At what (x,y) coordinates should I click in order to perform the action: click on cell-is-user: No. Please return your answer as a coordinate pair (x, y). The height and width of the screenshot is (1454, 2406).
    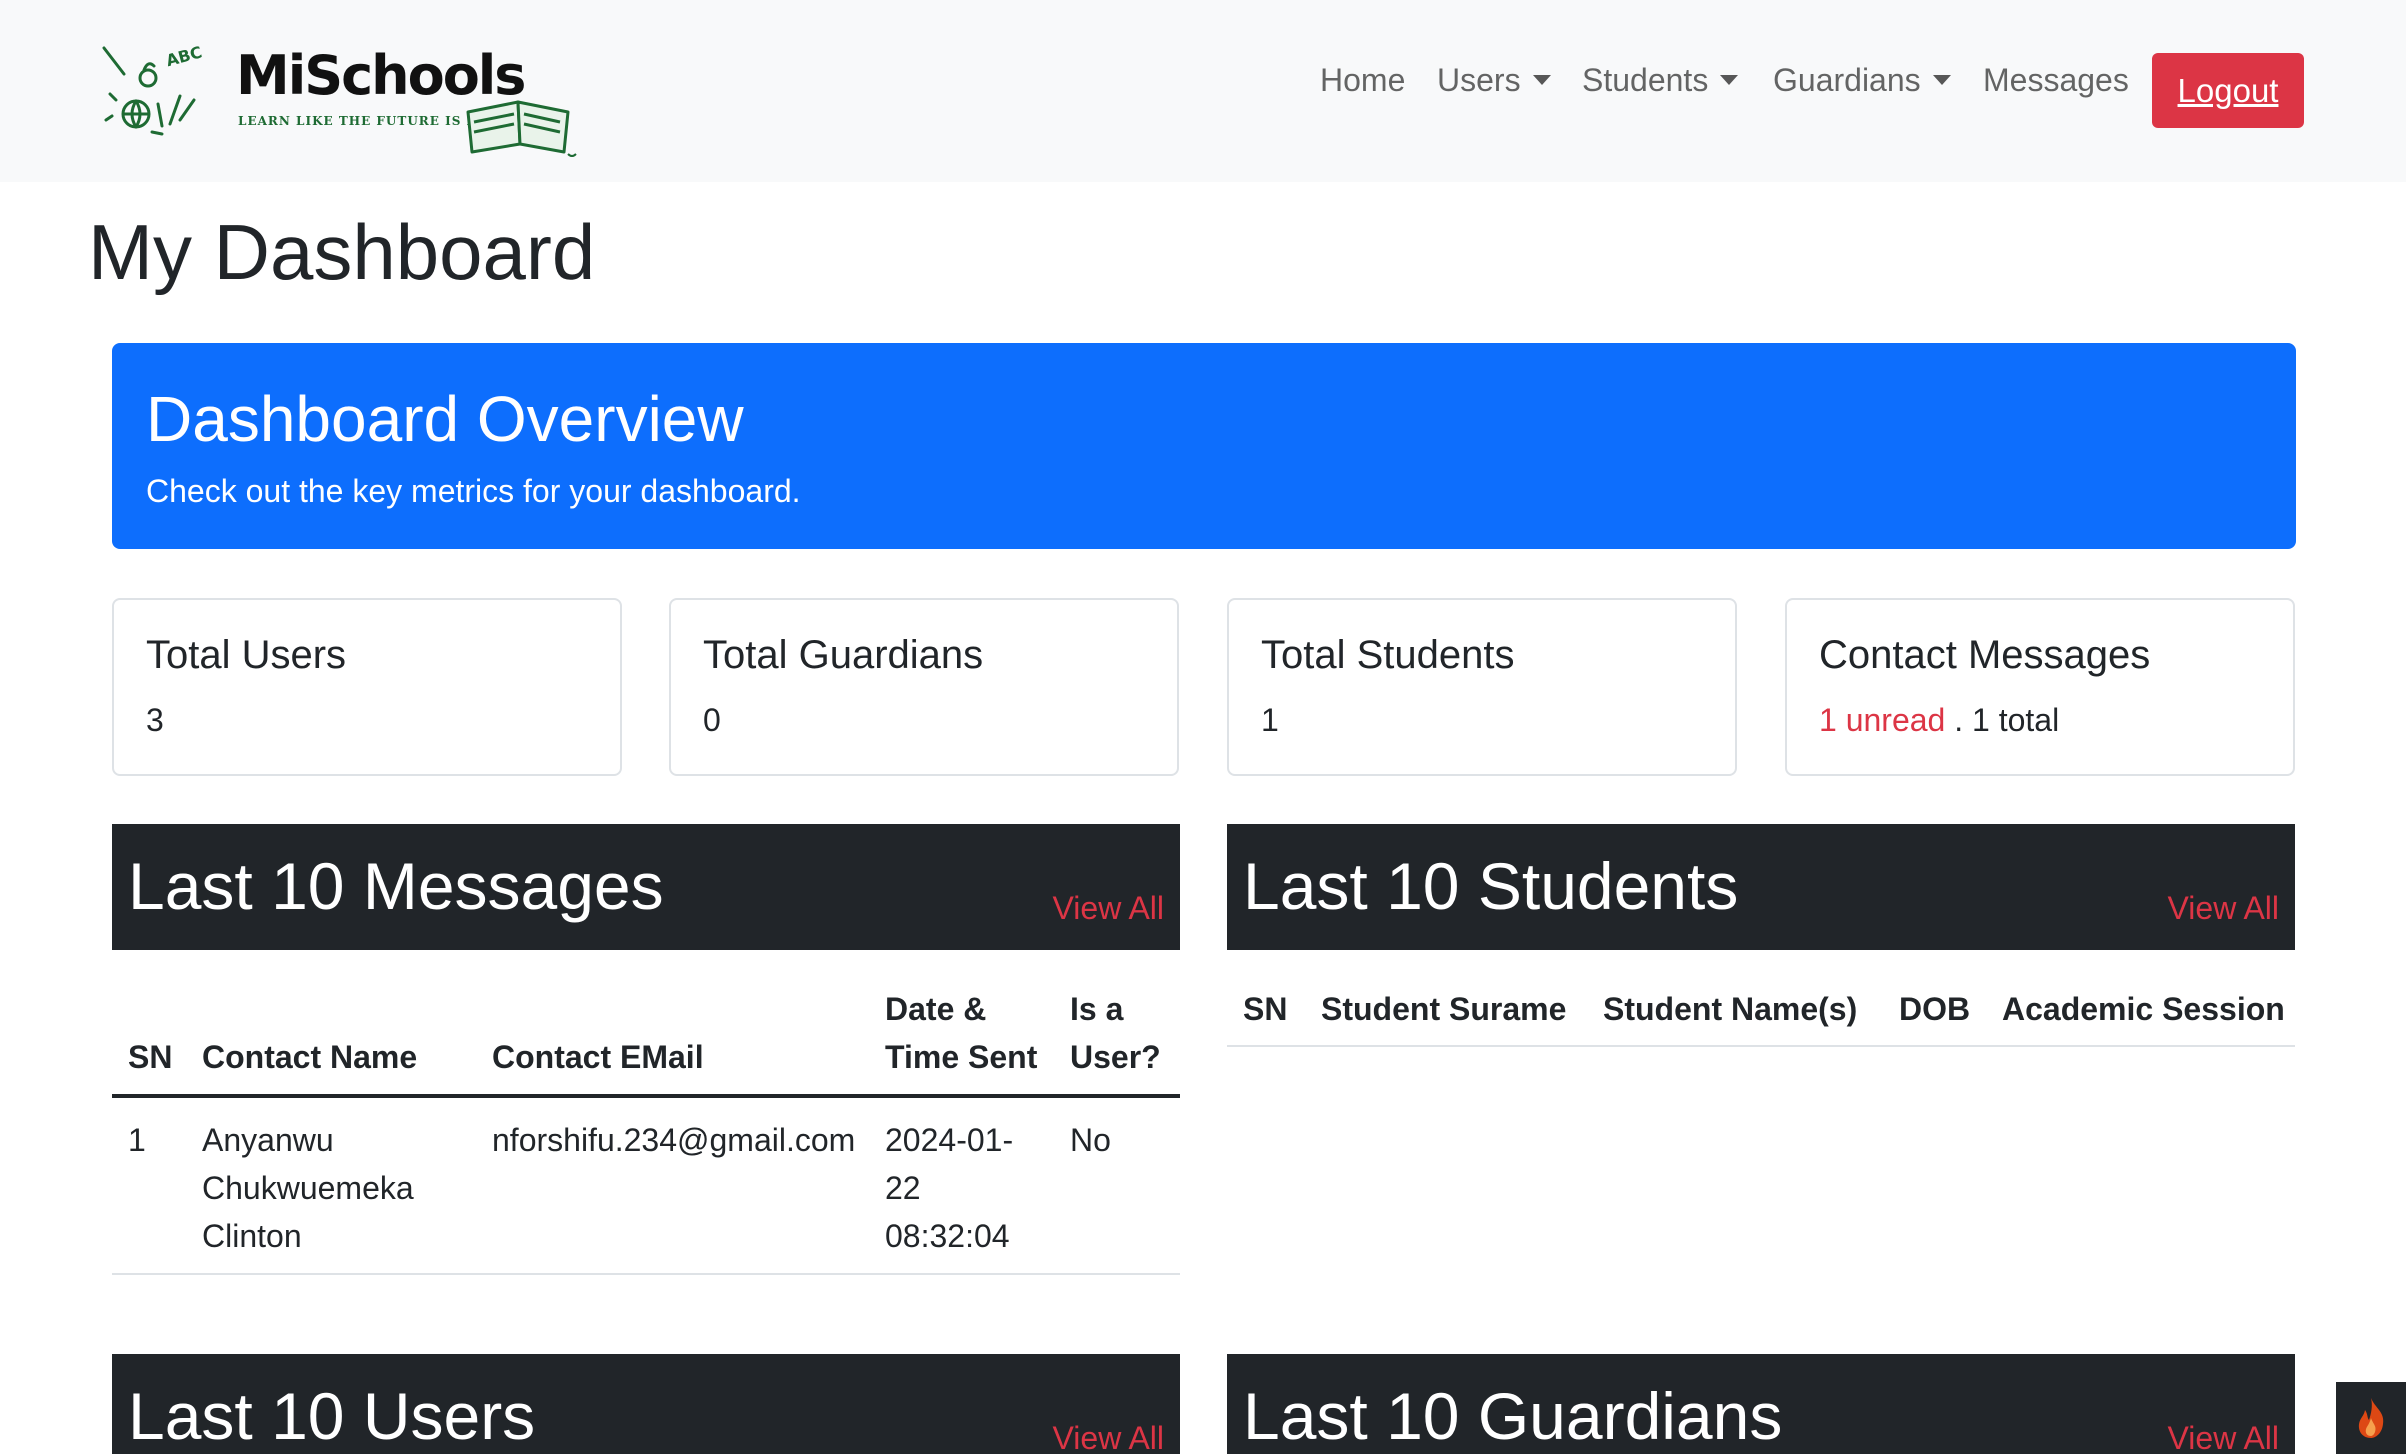
    Looking at the image, I should click on (1090, 1140).